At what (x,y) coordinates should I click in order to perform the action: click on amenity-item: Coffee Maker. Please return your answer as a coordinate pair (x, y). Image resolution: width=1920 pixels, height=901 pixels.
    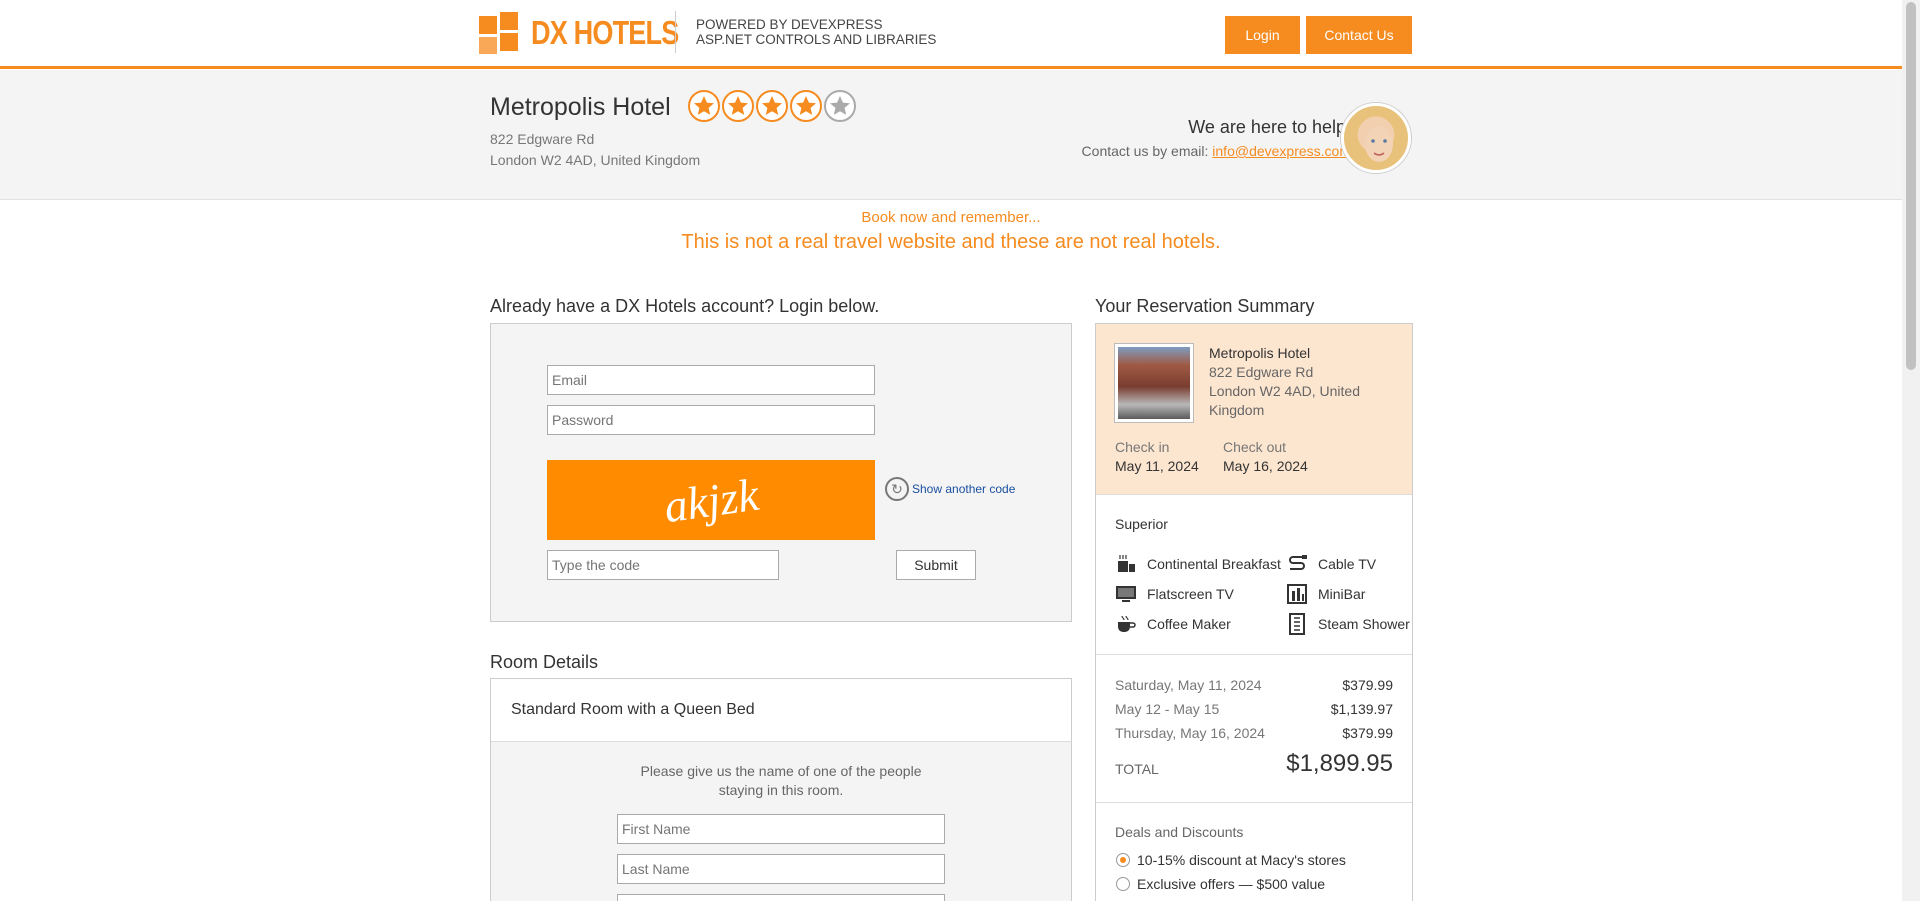
    Looking at the image, I should click on (1173, 624).